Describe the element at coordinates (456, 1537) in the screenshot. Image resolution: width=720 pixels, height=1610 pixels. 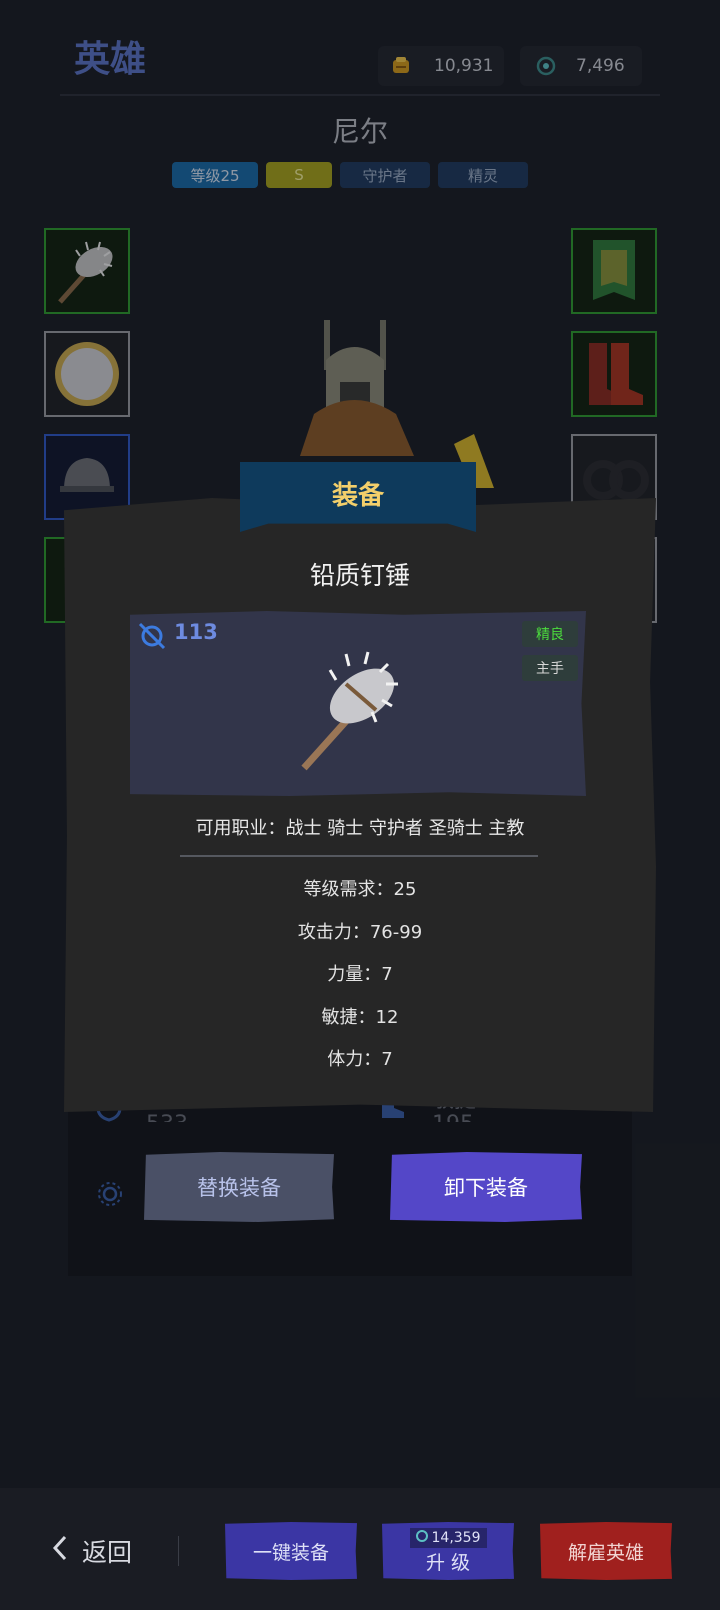
I see `upgrade-cost-value: 14,359` at that location.